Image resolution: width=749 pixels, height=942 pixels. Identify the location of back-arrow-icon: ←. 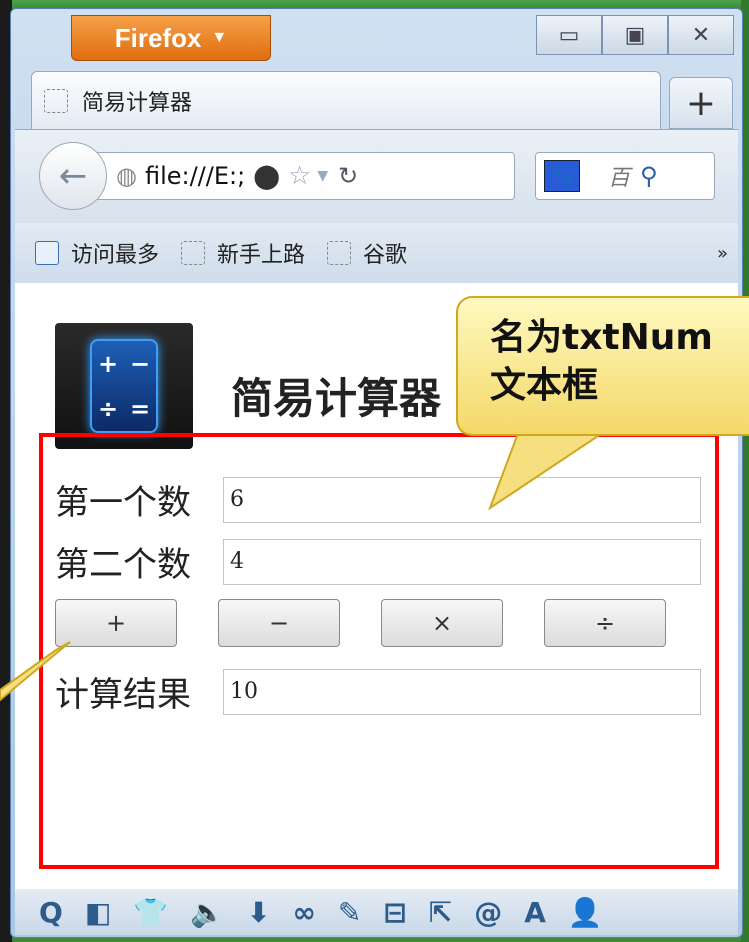
(73, 176).